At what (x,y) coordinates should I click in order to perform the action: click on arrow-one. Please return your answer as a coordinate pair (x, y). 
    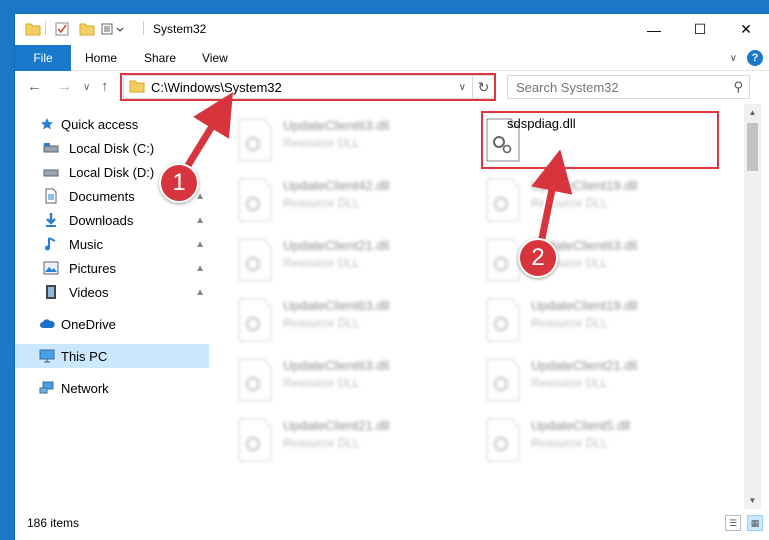
    Looking at the image, I should click on (207, 133).